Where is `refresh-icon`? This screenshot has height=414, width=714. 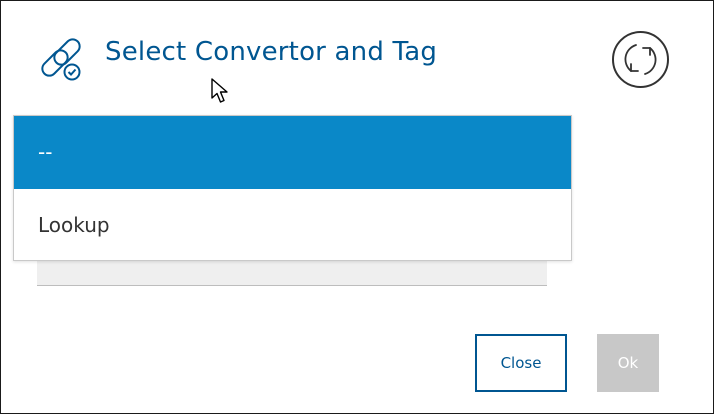 refresh-icon is located at coordinates (640, 59).